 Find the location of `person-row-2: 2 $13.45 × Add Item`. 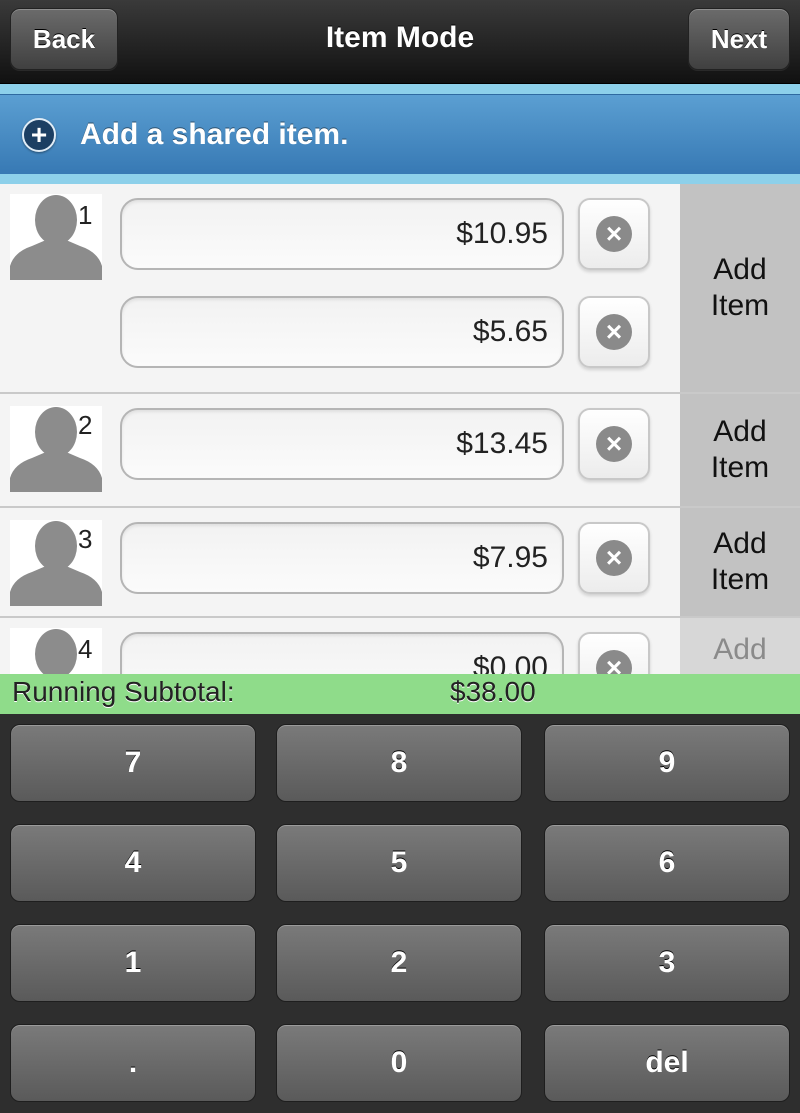

person-row-2: 2 $13.45 × Add Item is located at coordinates (400, 451).